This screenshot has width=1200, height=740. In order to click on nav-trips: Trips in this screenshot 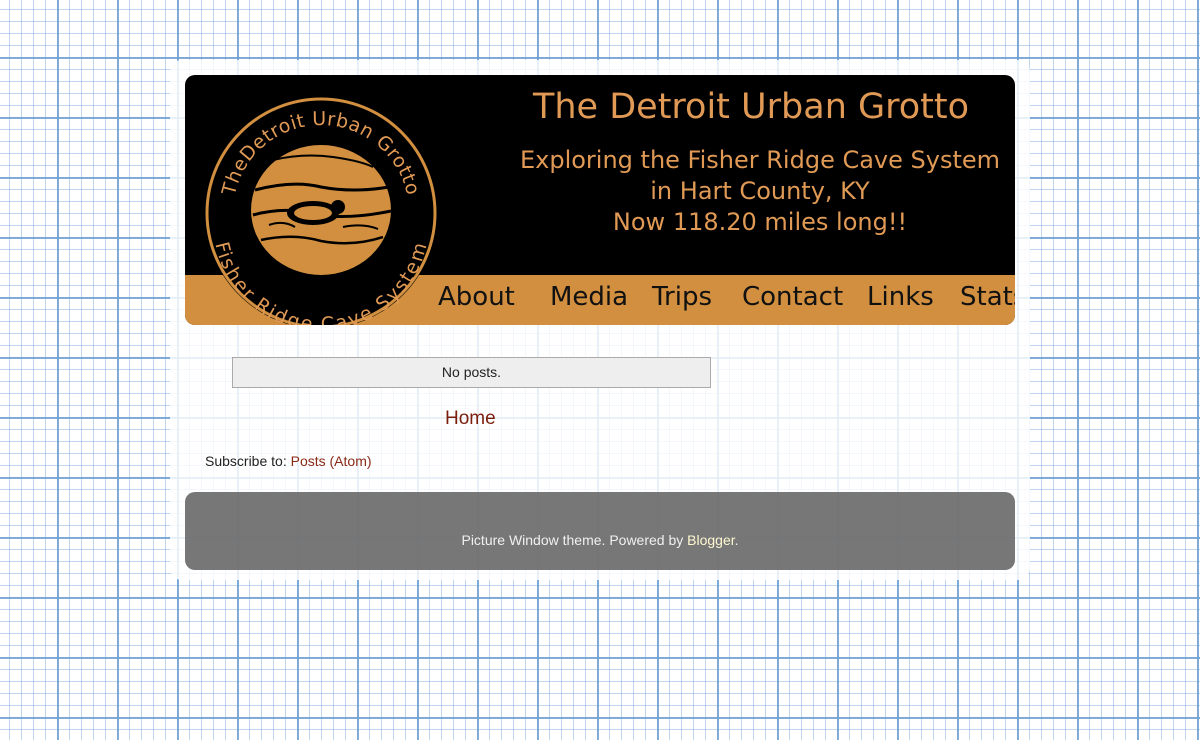, I will do `click(682, 297)`.